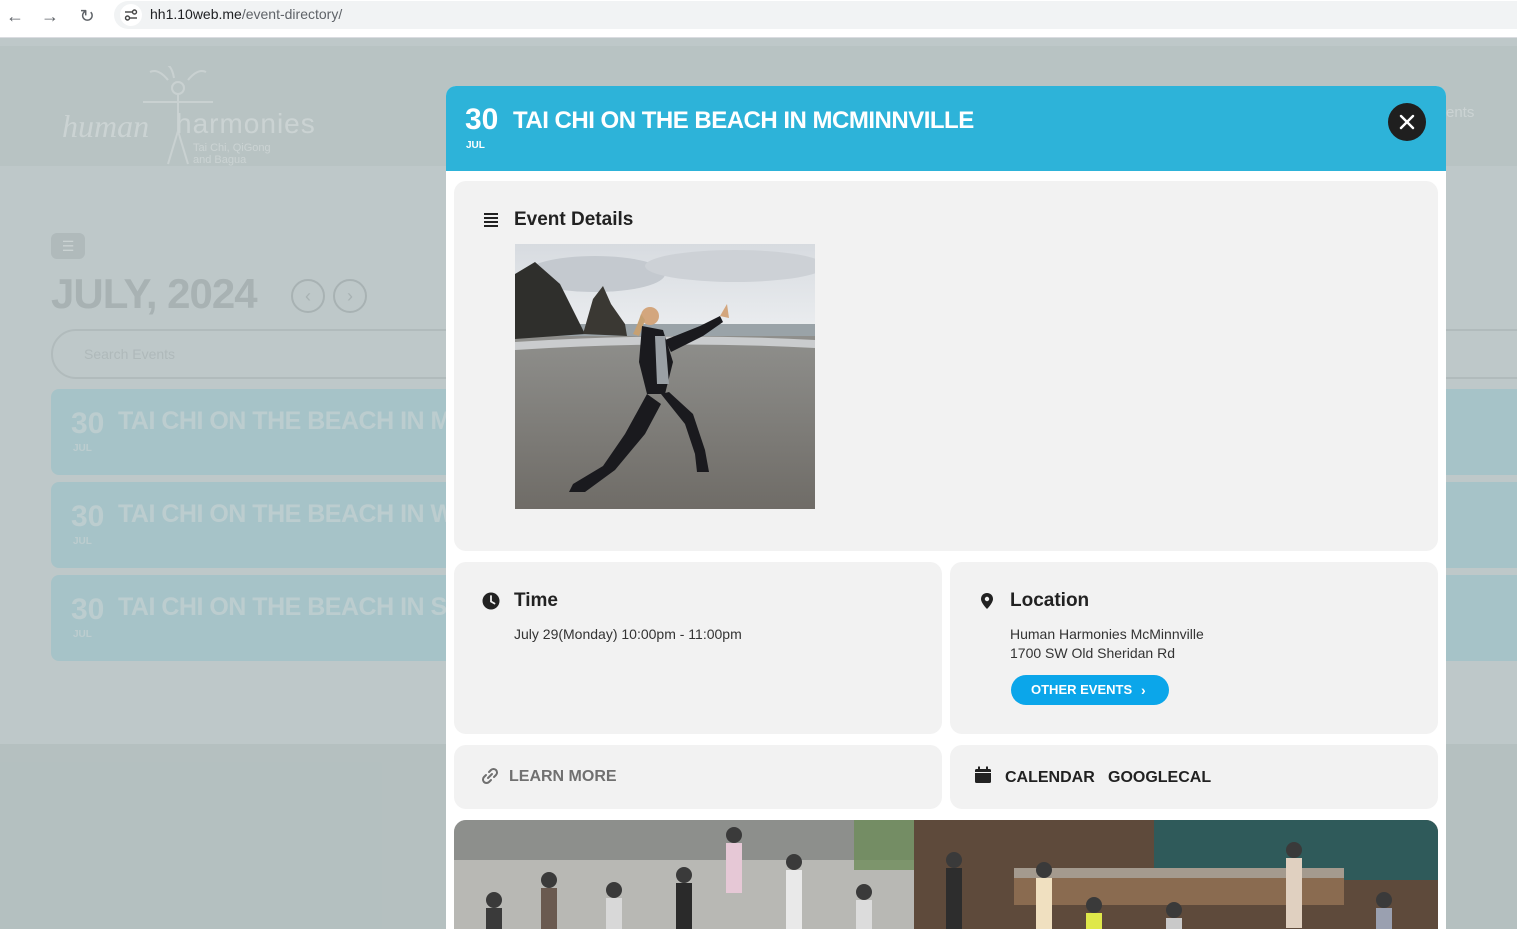  Describe the element at coordinates (698, 648) in the screenshot. I see `time-panel: Time July 29(Monday) 10:00pm - 11:00pm` at that location.